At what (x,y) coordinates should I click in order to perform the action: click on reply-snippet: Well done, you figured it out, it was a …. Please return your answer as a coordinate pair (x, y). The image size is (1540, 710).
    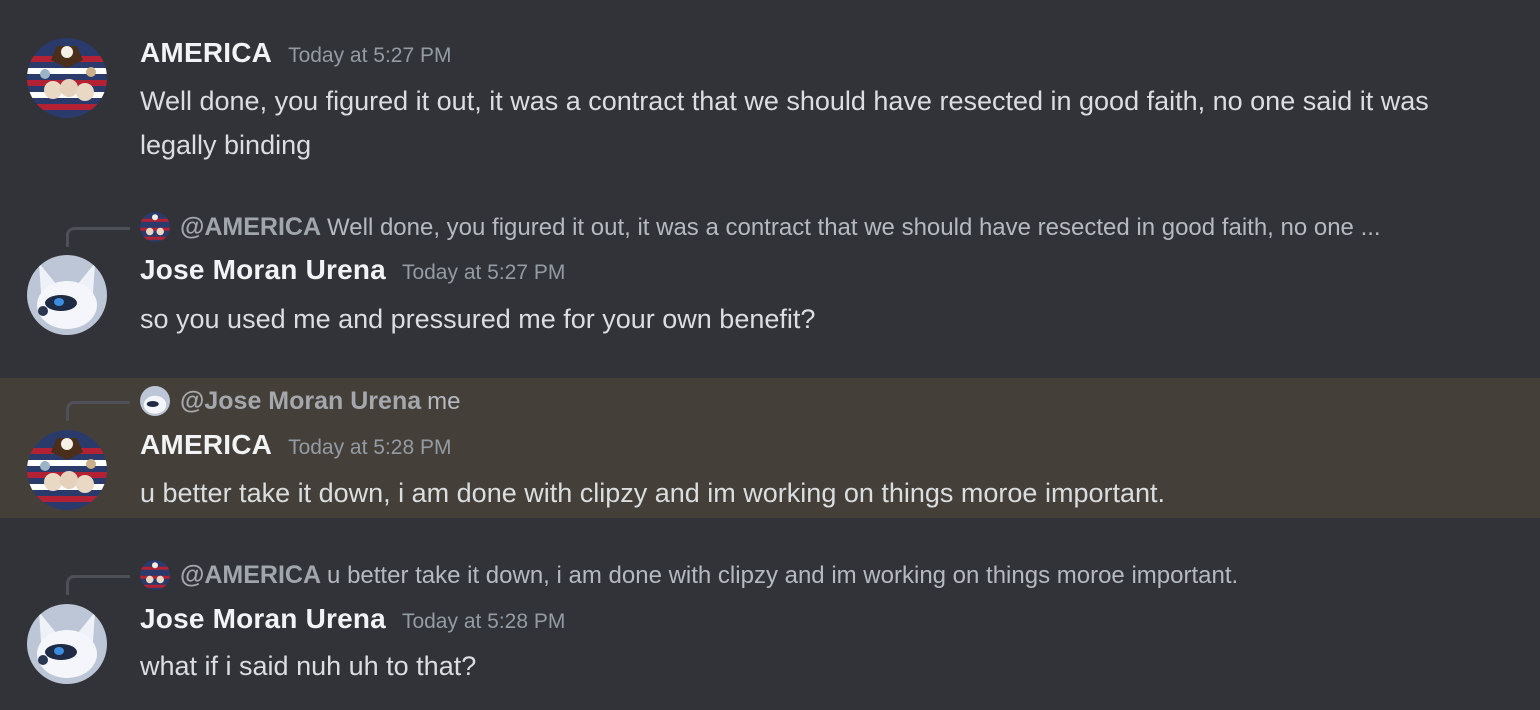
    Looking at the image, I should click on (854, 227).